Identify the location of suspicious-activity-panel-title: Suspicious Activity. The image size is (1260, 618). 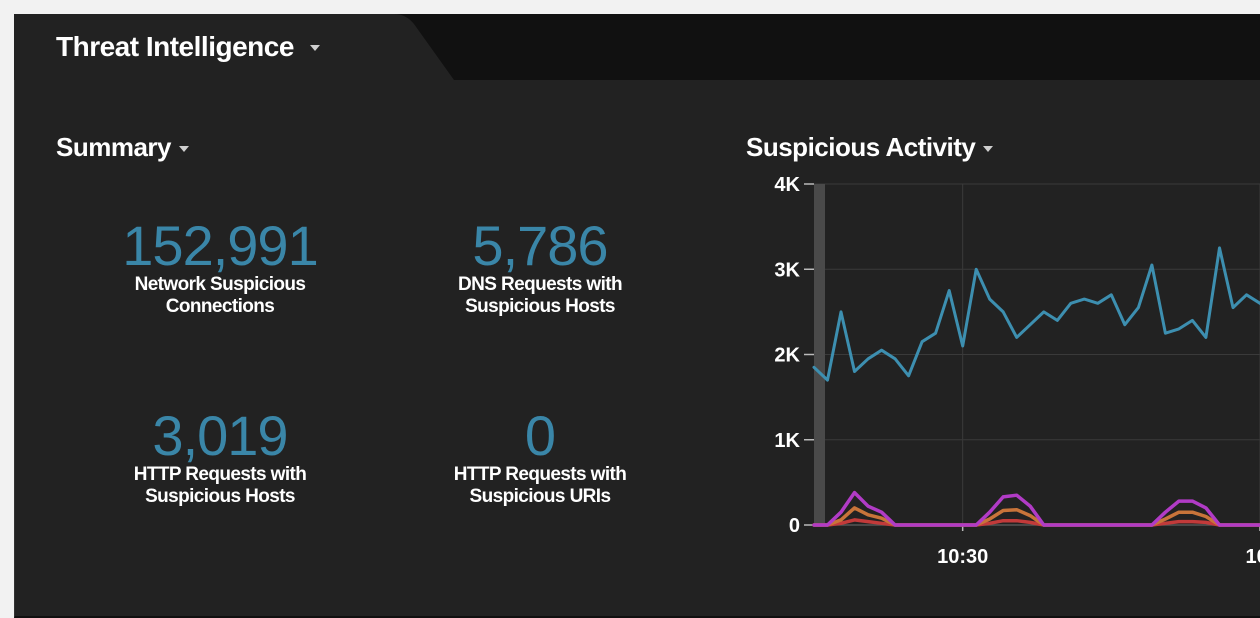
(870, 147).